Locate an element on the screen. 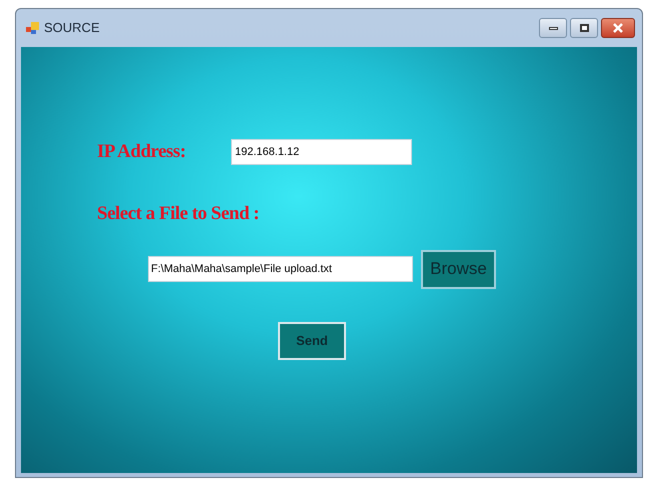 The image size is (650, 484). window-title: SOURCE is located at coordinates (72, 28).